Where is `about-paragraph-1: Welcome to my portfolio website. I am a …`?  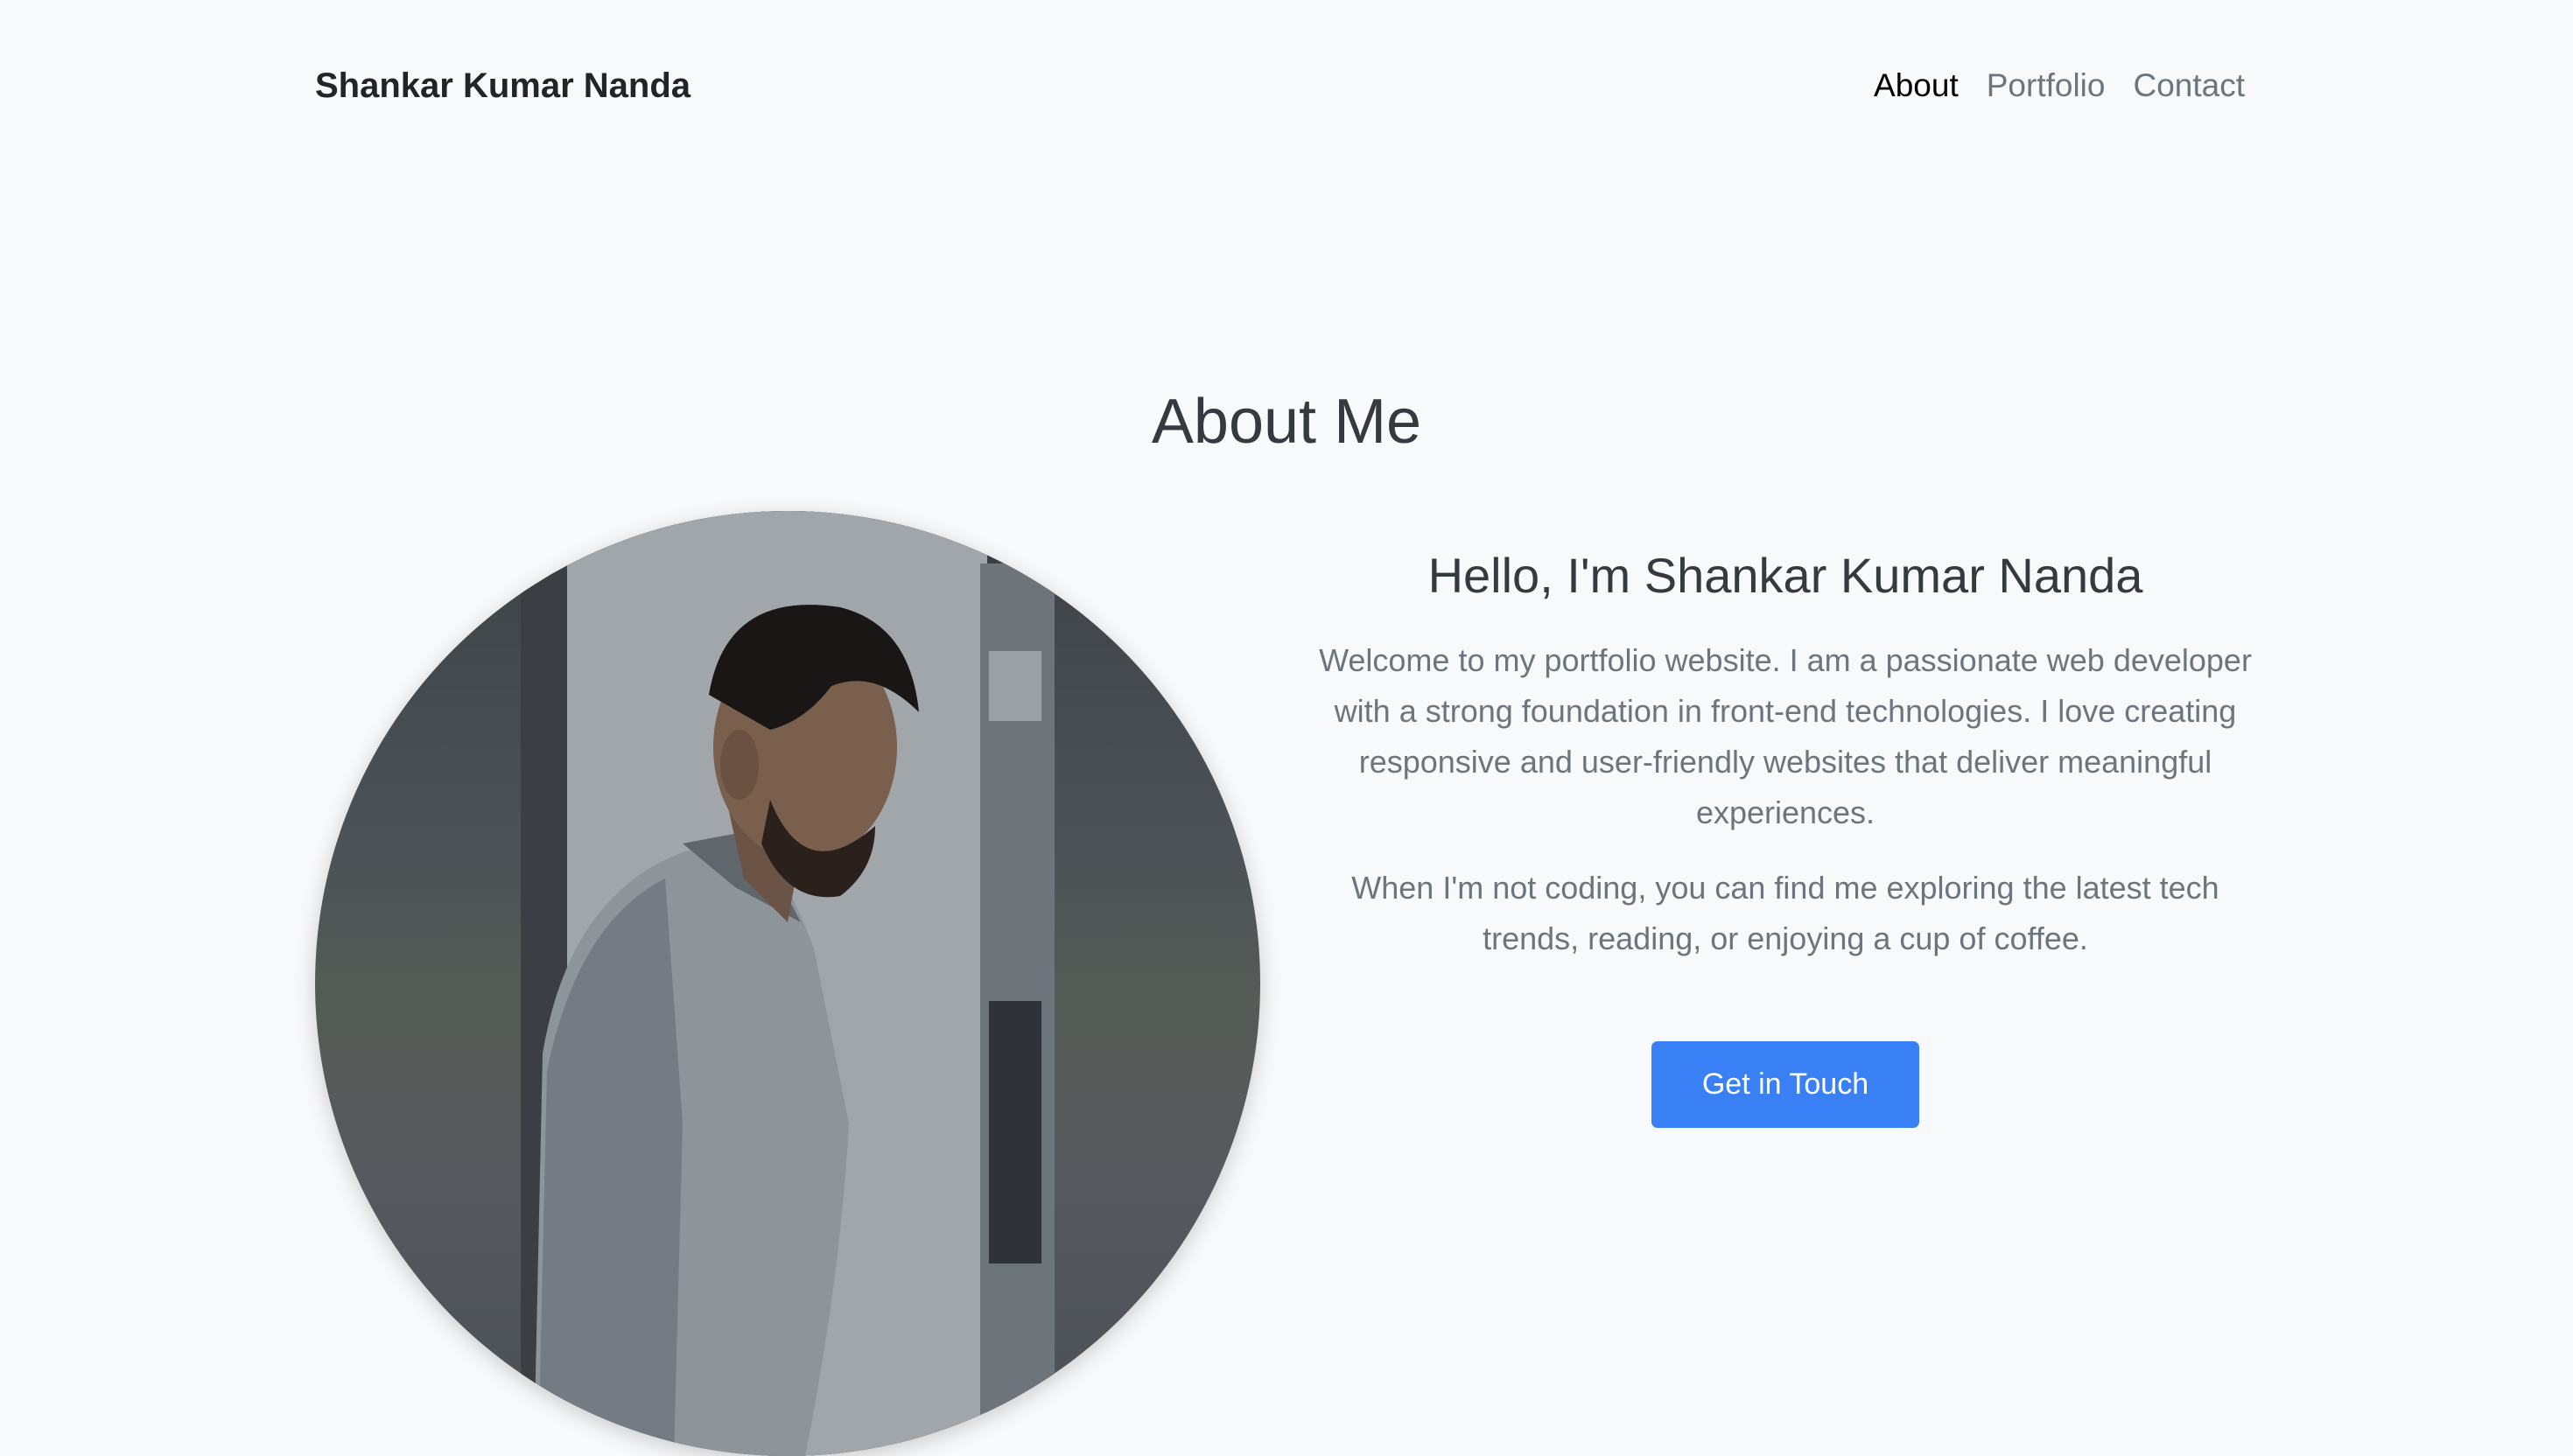
about-paragraph-1: Welcome to my portfolio website. I am a … is located at coordinates (1785, 736).